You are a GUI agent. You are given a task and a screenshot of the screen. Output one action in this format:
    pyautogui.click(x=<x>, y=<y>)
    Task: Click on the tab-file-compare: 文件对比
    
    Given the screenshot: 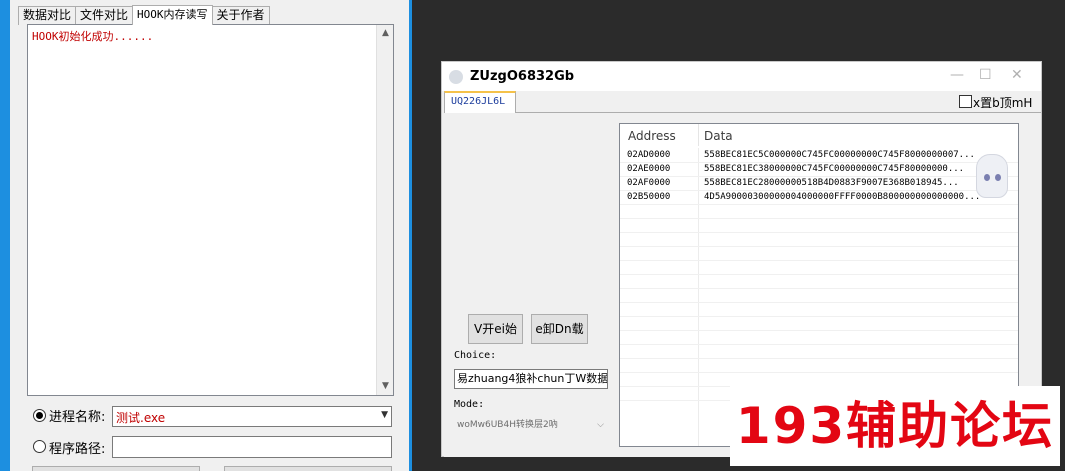 What is the action you would take?
    pyautogui.click(x=104, y=15)
    